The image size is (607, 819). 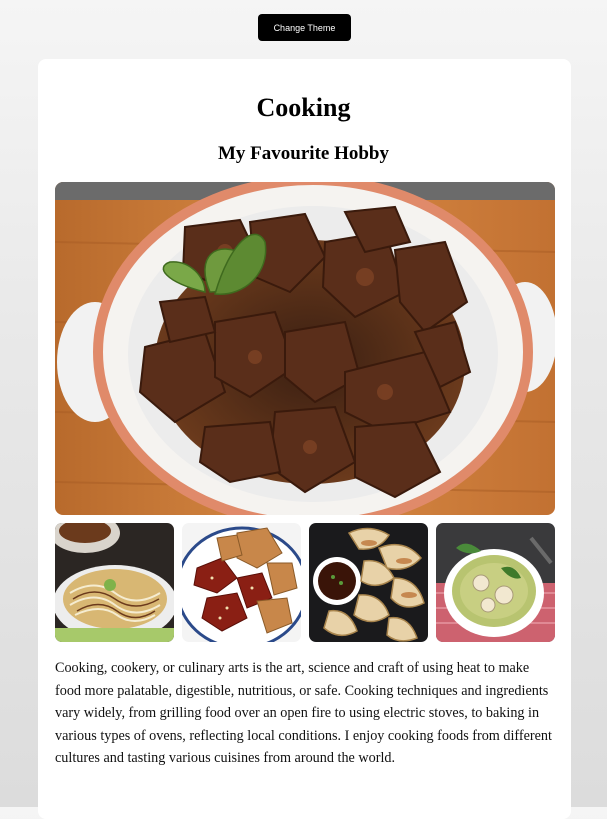 What do you see at coordinates (114, 582) in the screenshot?
I see `thumbnail-okonomiyaki` at bounding box center [114, 582].